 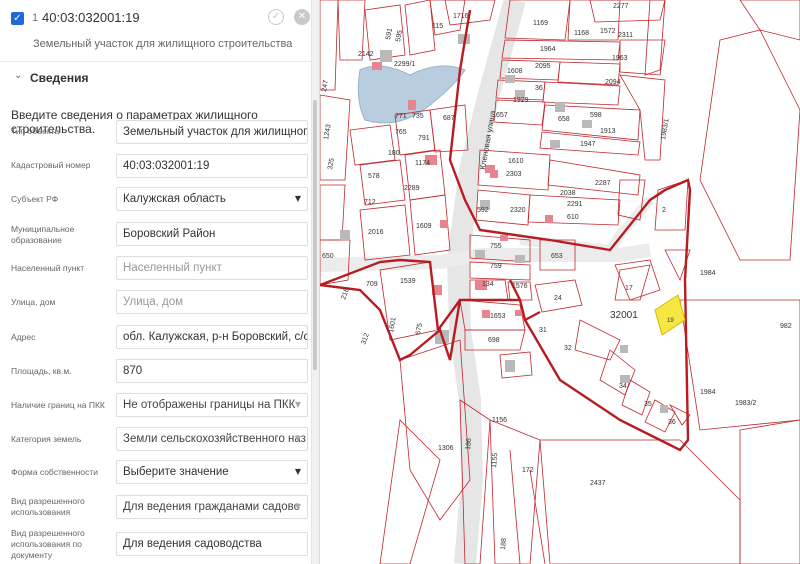 What do you see at coordinates (302, 17) in the screenshot?
I see `close-icon: ✕` at bounding box center [302, 17].